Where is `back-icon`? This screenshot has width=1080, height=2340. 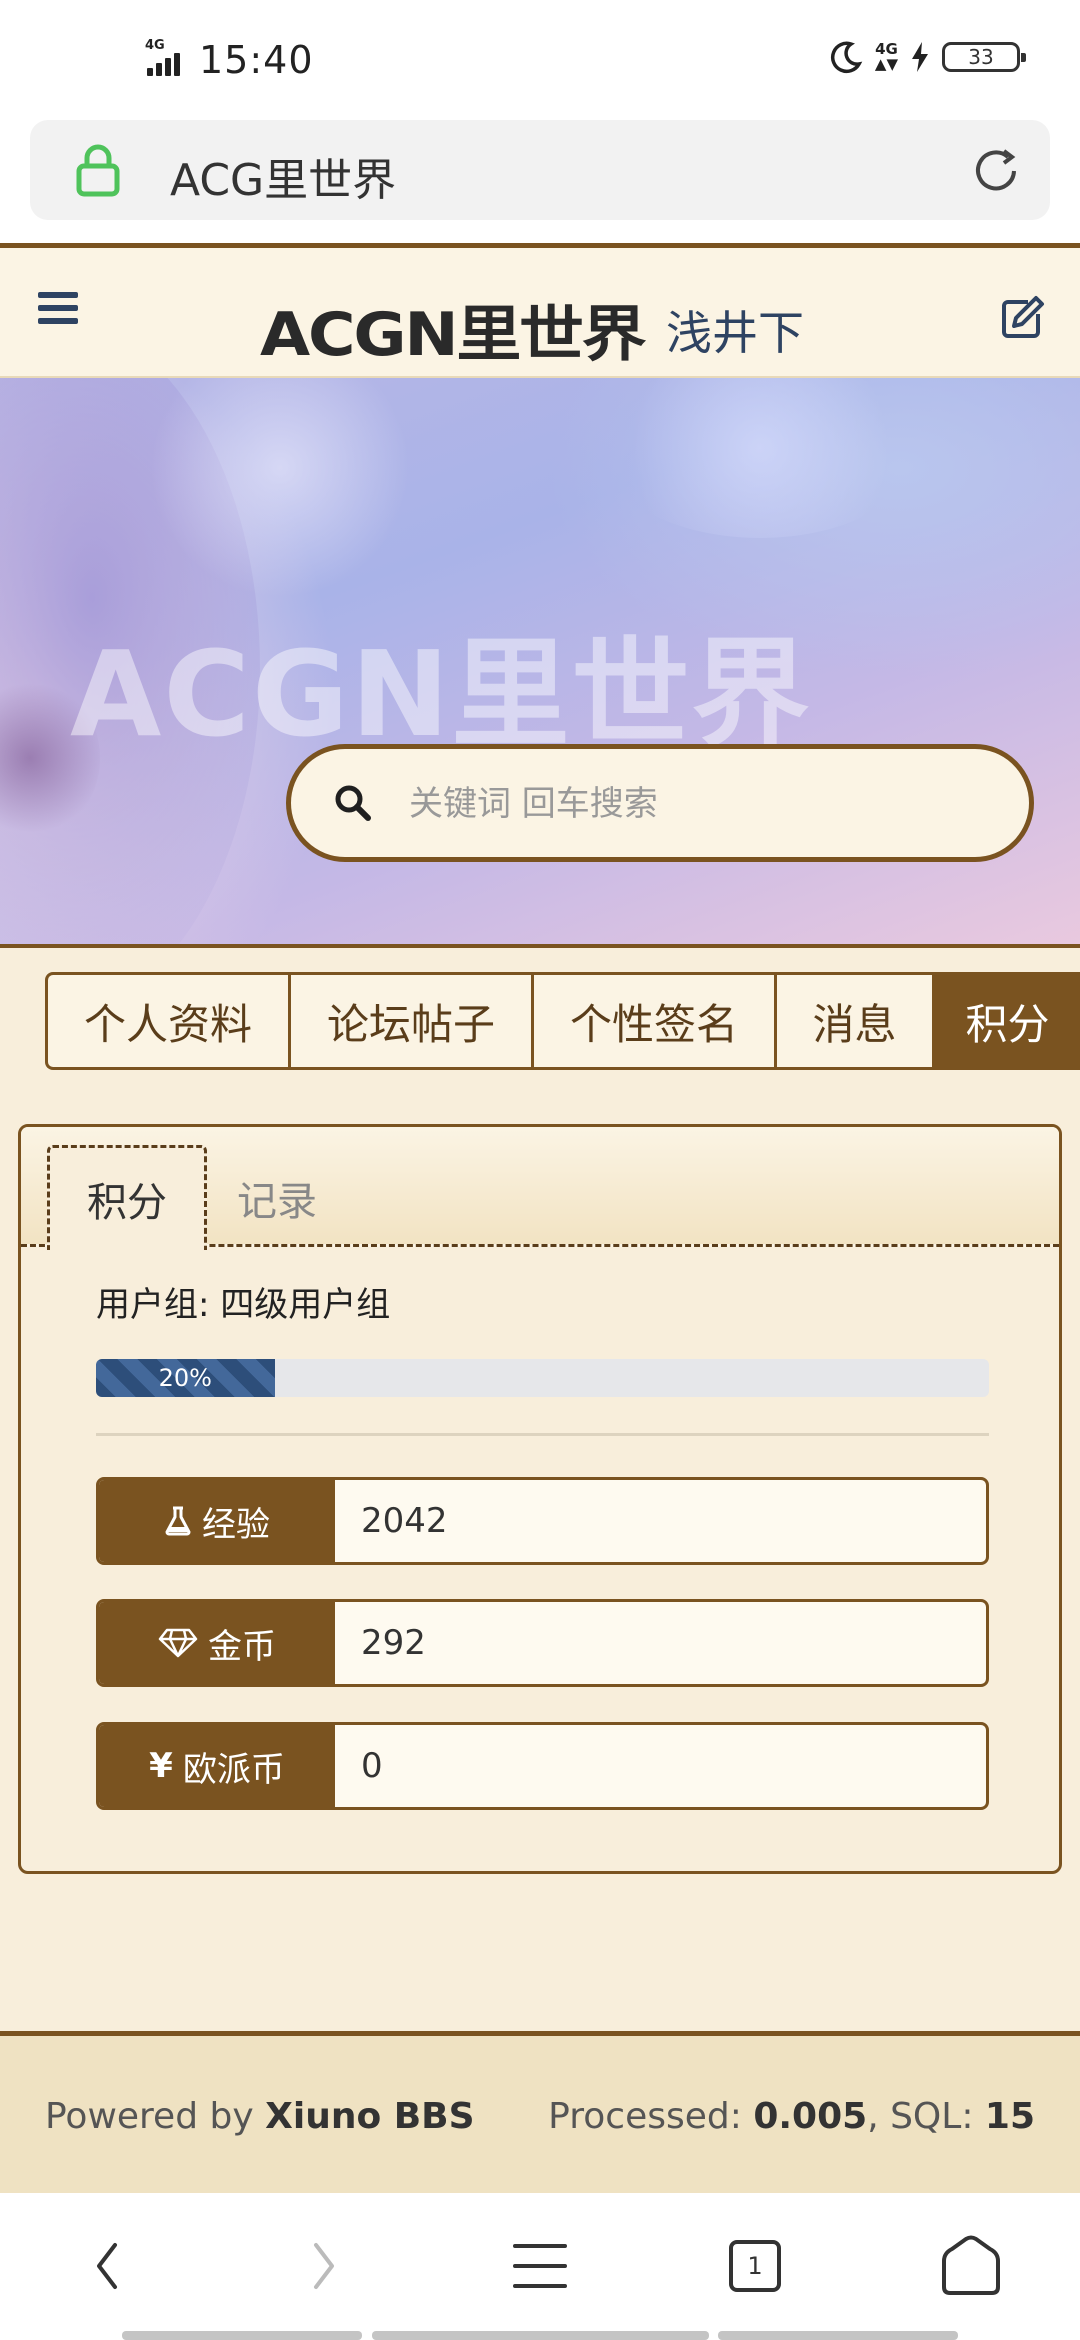 back-icon is located at coordinates (108, 2266).